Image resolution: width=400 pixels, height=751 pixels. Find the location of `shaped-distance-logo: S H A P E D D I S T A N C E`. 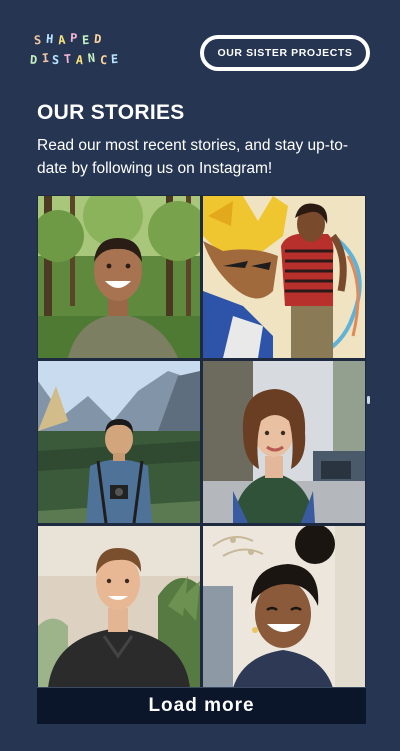

shaped-distance-logo: S H A P E D D I S T A N C E is located at coordinates (76, 50).